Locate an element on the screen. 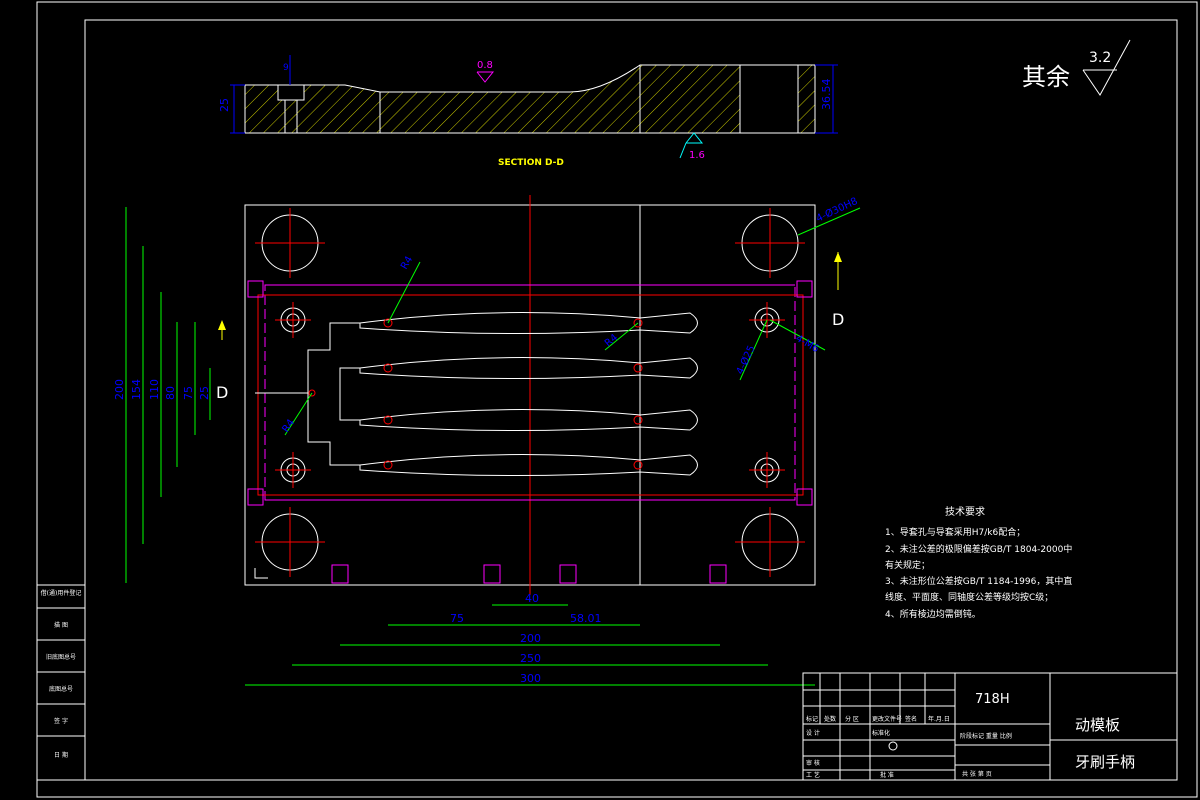  dim-left-110: 110 is located at coordinates (154, 389).